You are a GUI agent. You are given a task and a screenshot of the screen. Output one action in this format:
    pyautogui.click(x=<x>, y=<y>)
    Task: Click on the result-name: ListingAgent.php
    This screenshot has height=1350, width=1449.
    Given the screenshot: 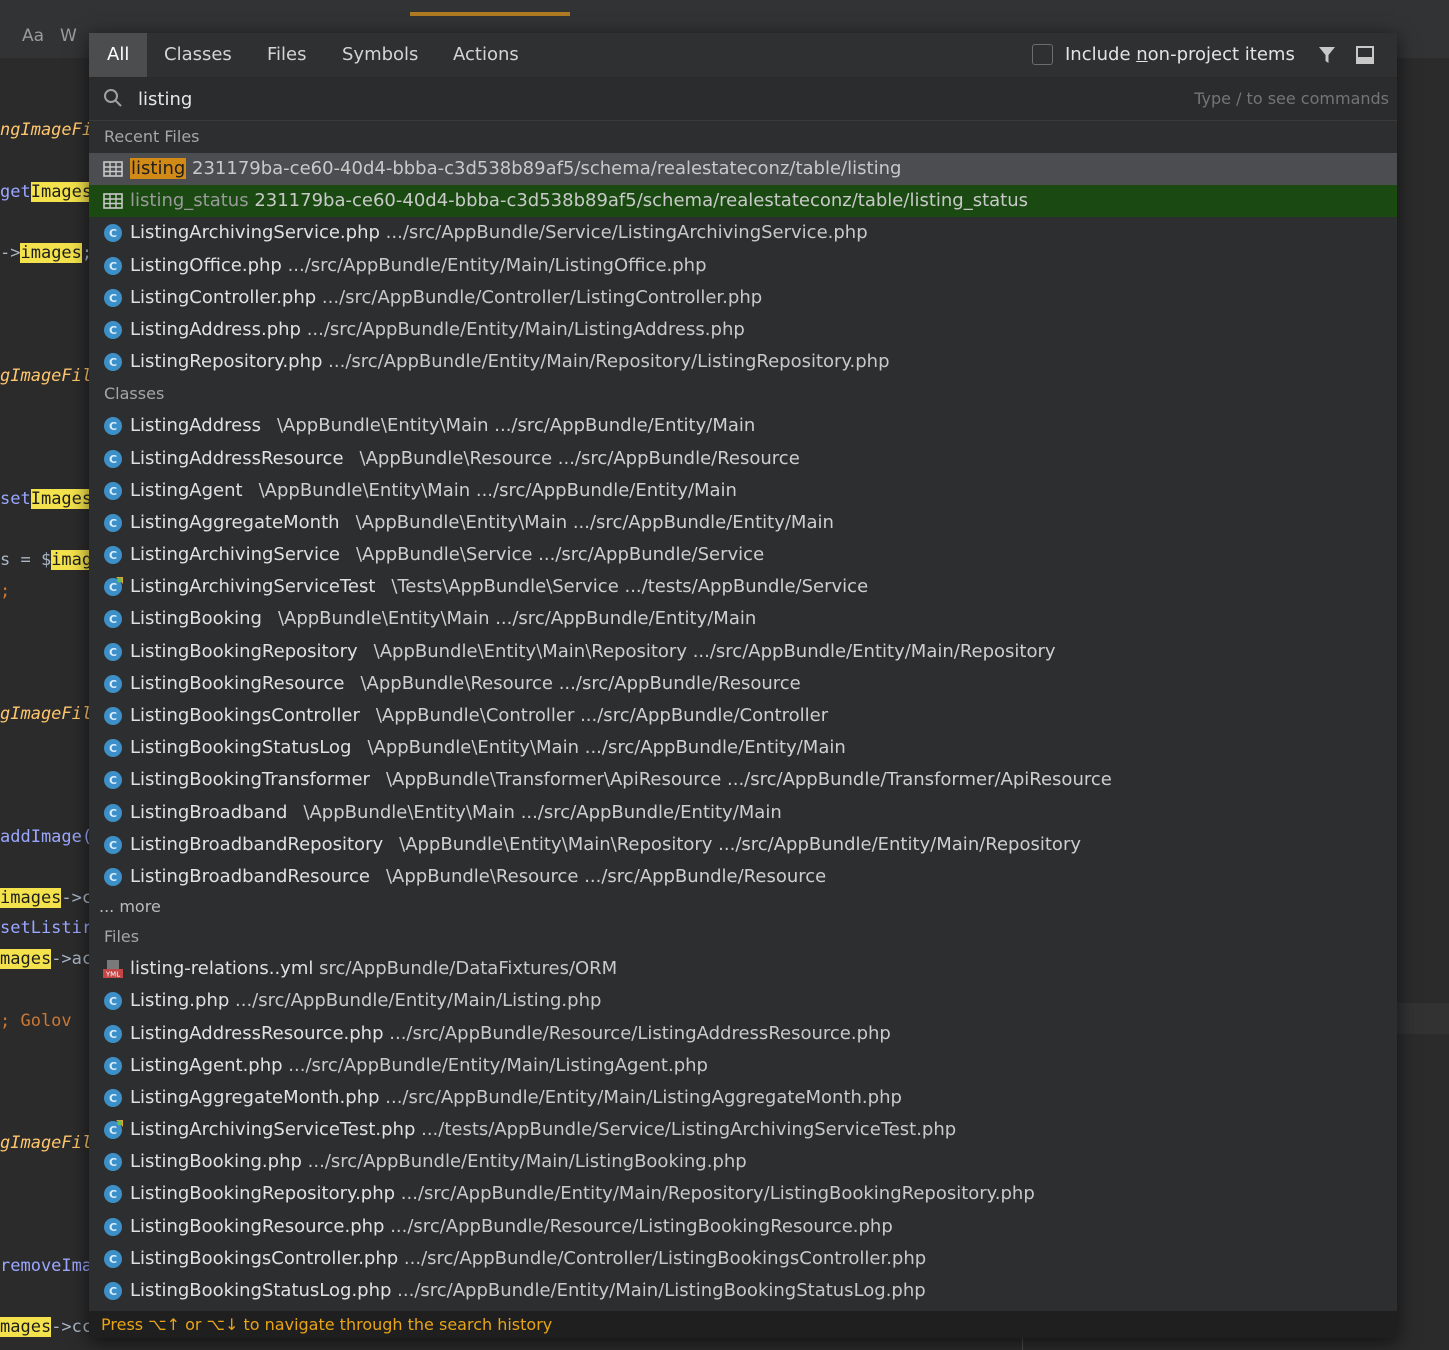 What is the action you would take?
    pyautogui.click(x=206, y=1065)
    